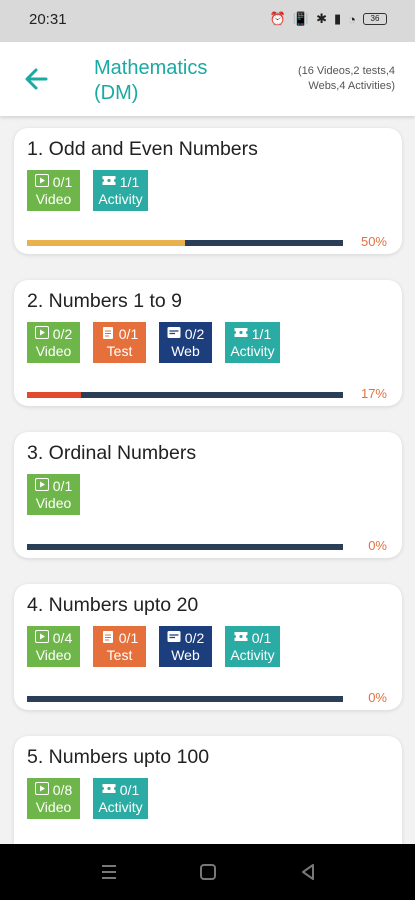 This screenshot has height=900, width=415. Describe the element at coordinates (109, 872) in the screenshot. I see `recent-apps-icon` at that location.